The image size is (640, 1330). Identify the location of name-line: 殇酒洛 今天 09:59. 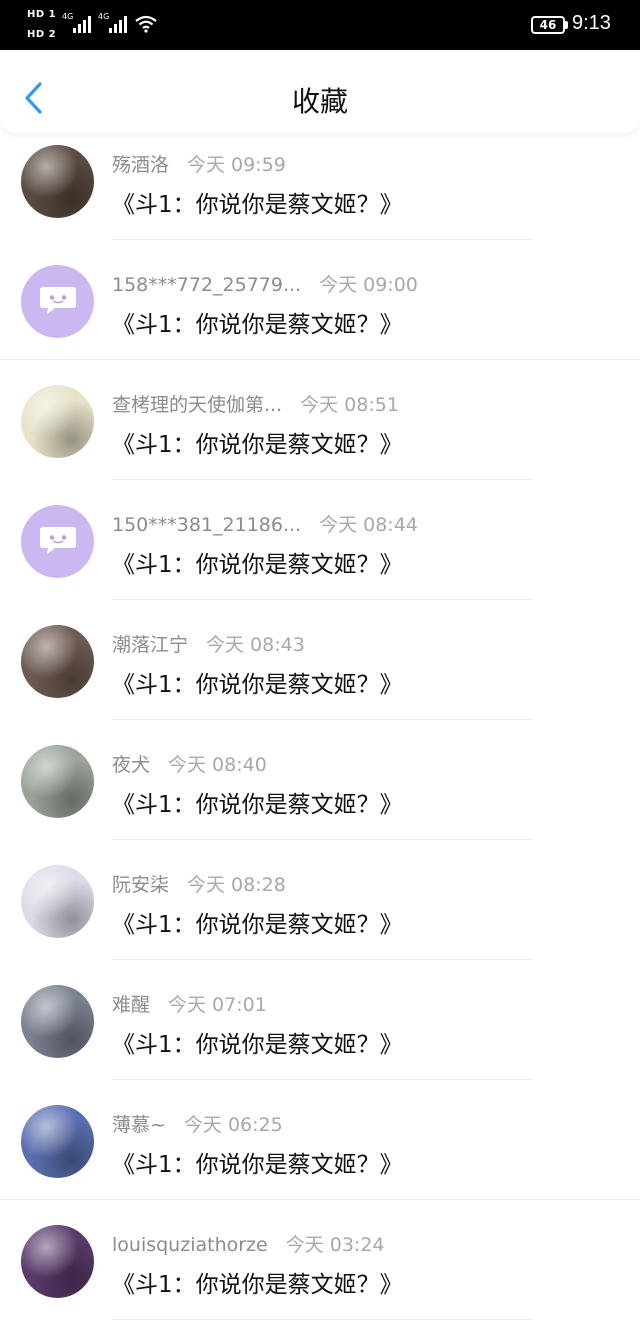
(199, 163).